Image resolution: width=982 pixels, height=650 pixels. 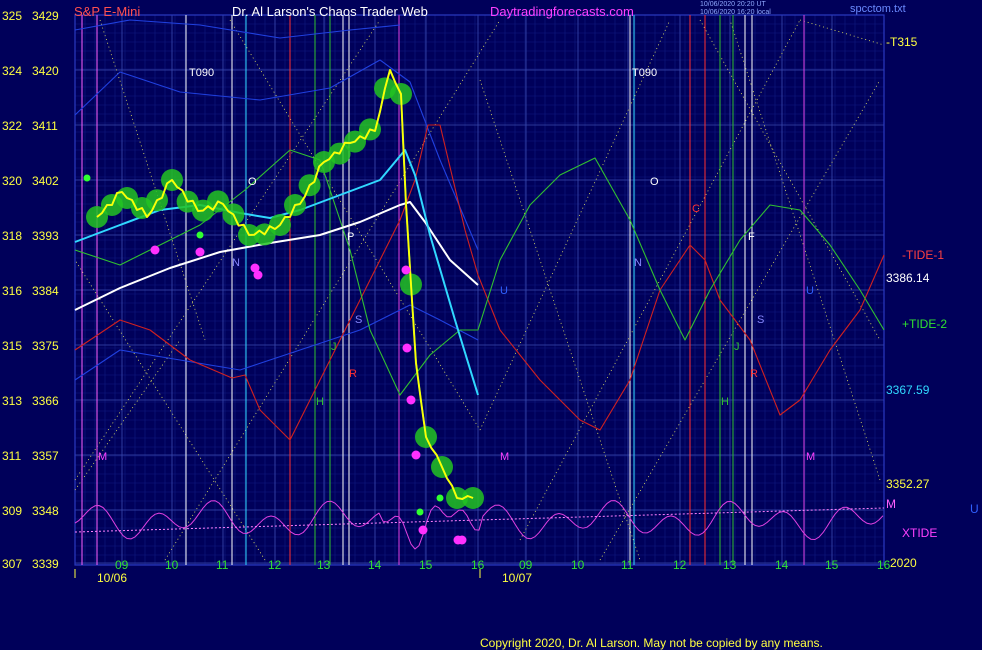 I want to click on timestamp-ut: 10/06/2020 20:20 UT, so click(x=733, y=4).